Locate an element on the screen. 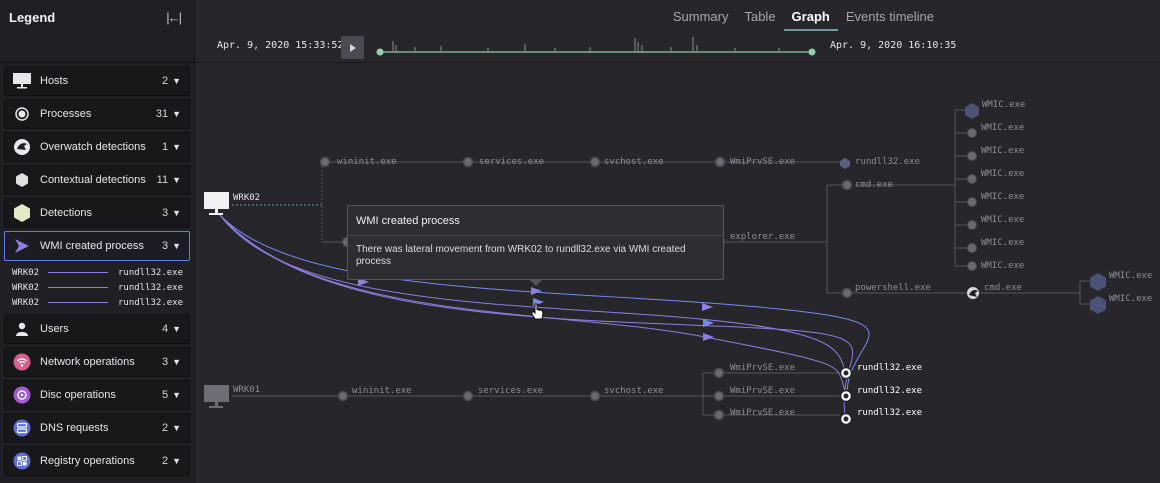 This screenshot has height=483, width=1160. process-label: cmd.exe is located at coordinates (874, 185).